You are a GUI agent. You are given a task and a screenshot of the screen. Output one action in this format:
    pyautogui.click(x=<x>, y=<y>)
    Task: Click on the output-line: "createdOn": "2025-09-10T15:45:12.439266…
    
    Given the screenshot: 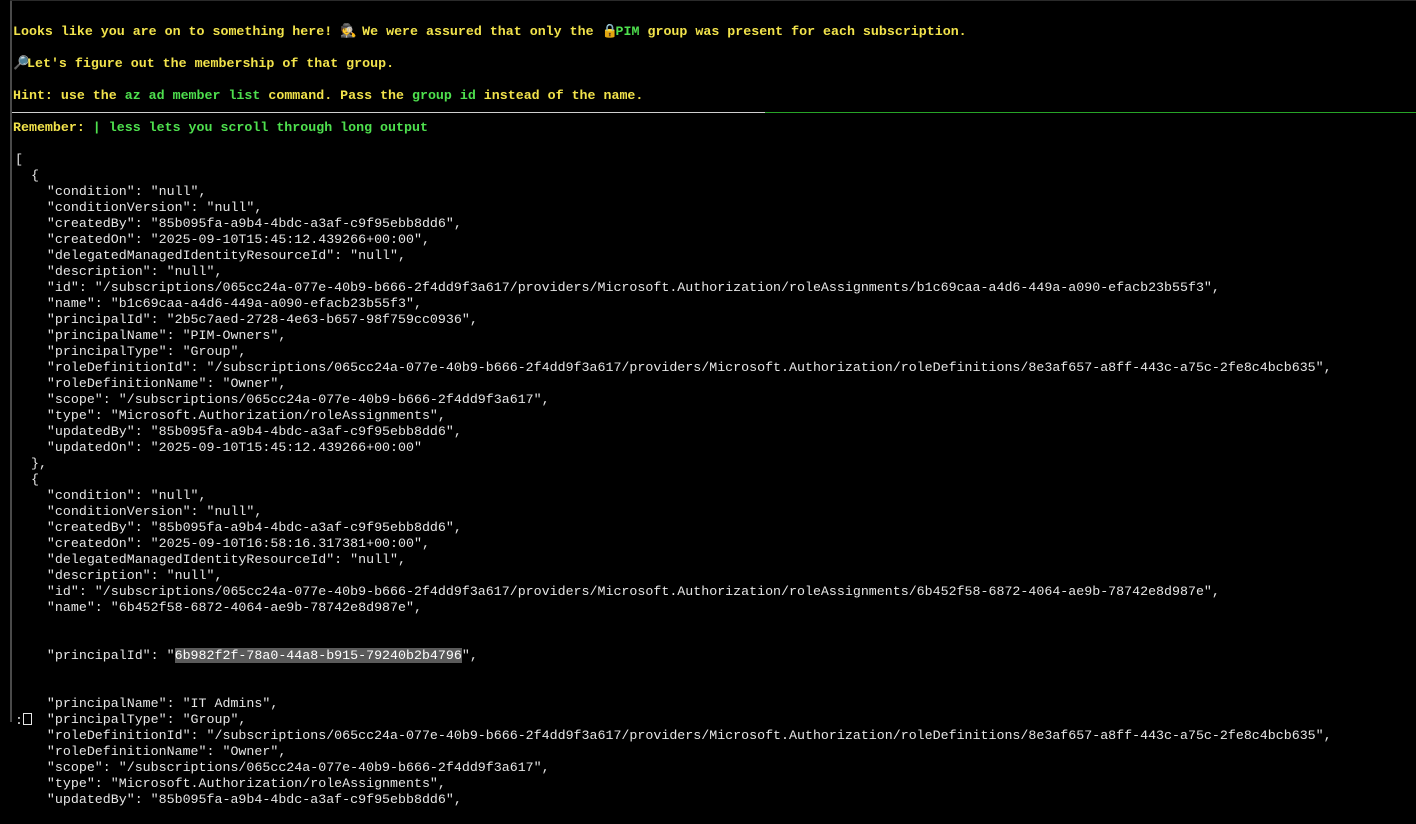 What is the action you would take?
    pyautogui.click(x=222, y=239)
    